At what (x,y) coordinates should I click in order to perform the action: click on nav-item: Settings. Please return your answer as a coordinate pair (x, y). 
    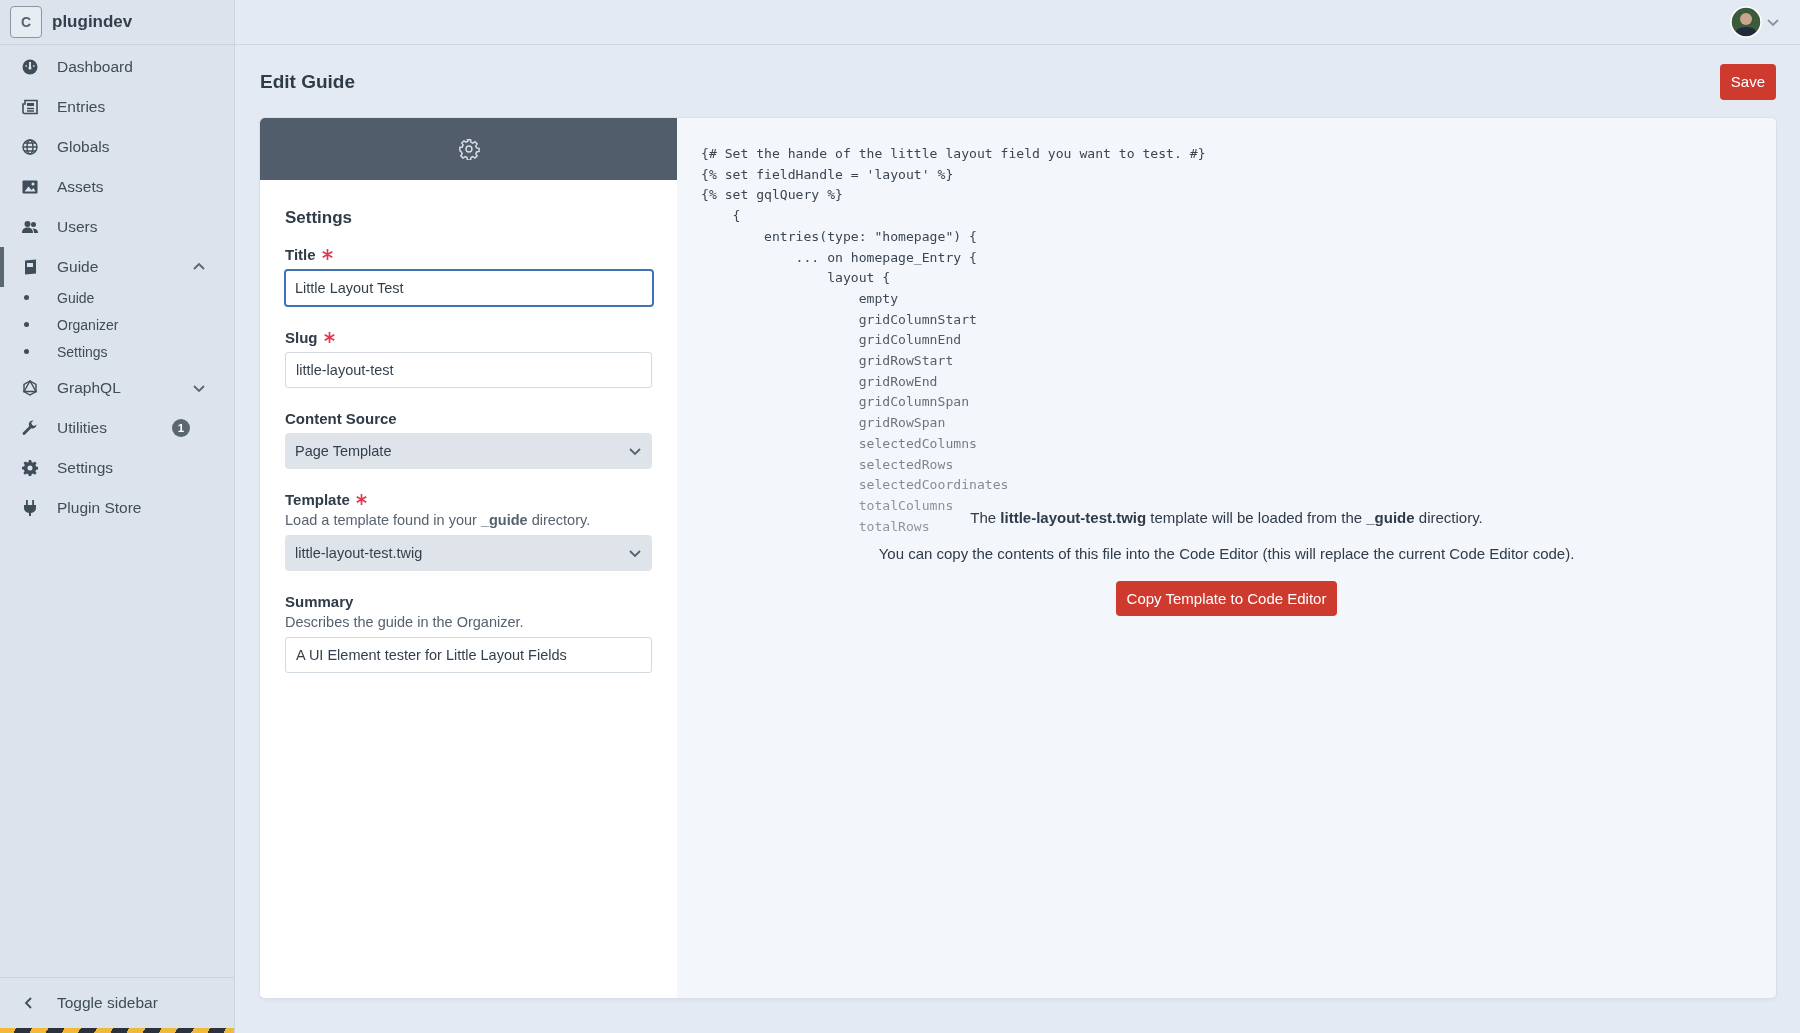
    Looking at the image, I should click on (117, 468).